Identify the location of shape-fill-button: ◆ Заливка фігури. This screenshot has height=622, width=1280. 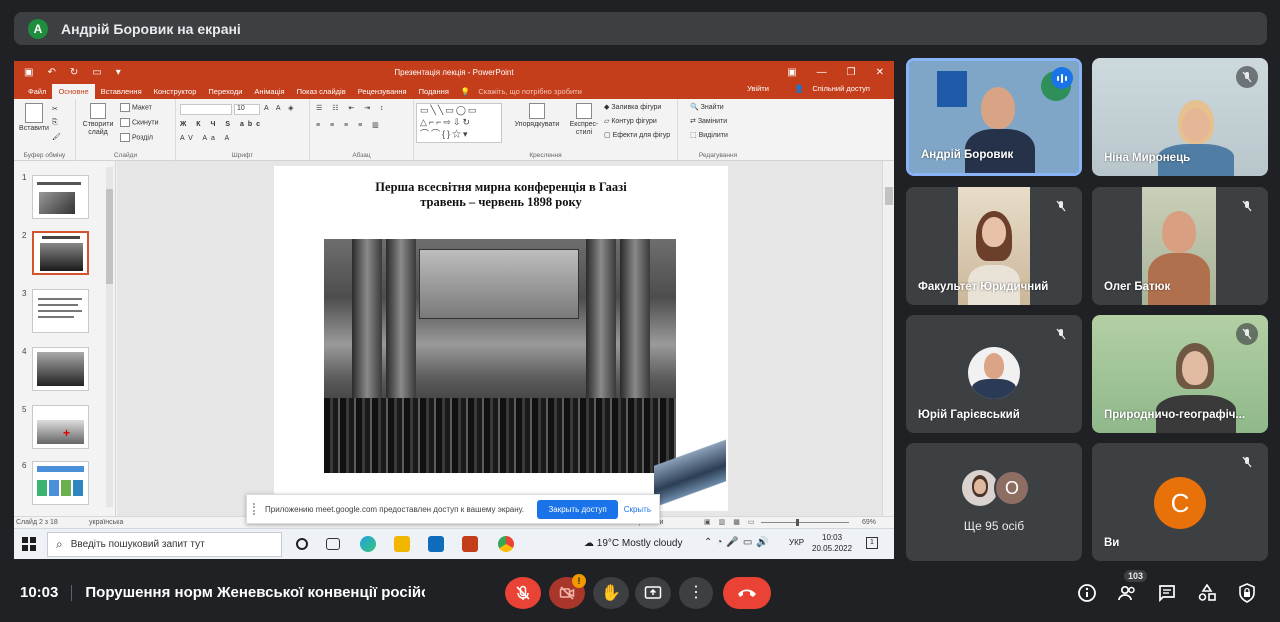
(632, 107).